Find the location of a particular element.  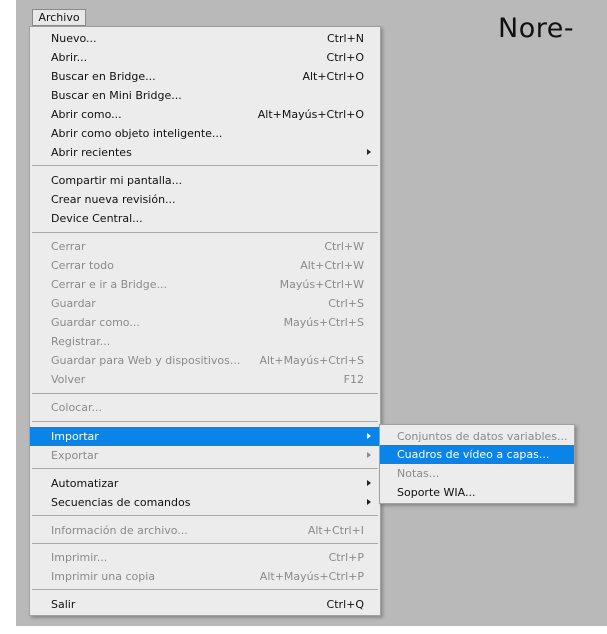

shortcut-label: Ctrl+W is located at coordinates (344, 246).